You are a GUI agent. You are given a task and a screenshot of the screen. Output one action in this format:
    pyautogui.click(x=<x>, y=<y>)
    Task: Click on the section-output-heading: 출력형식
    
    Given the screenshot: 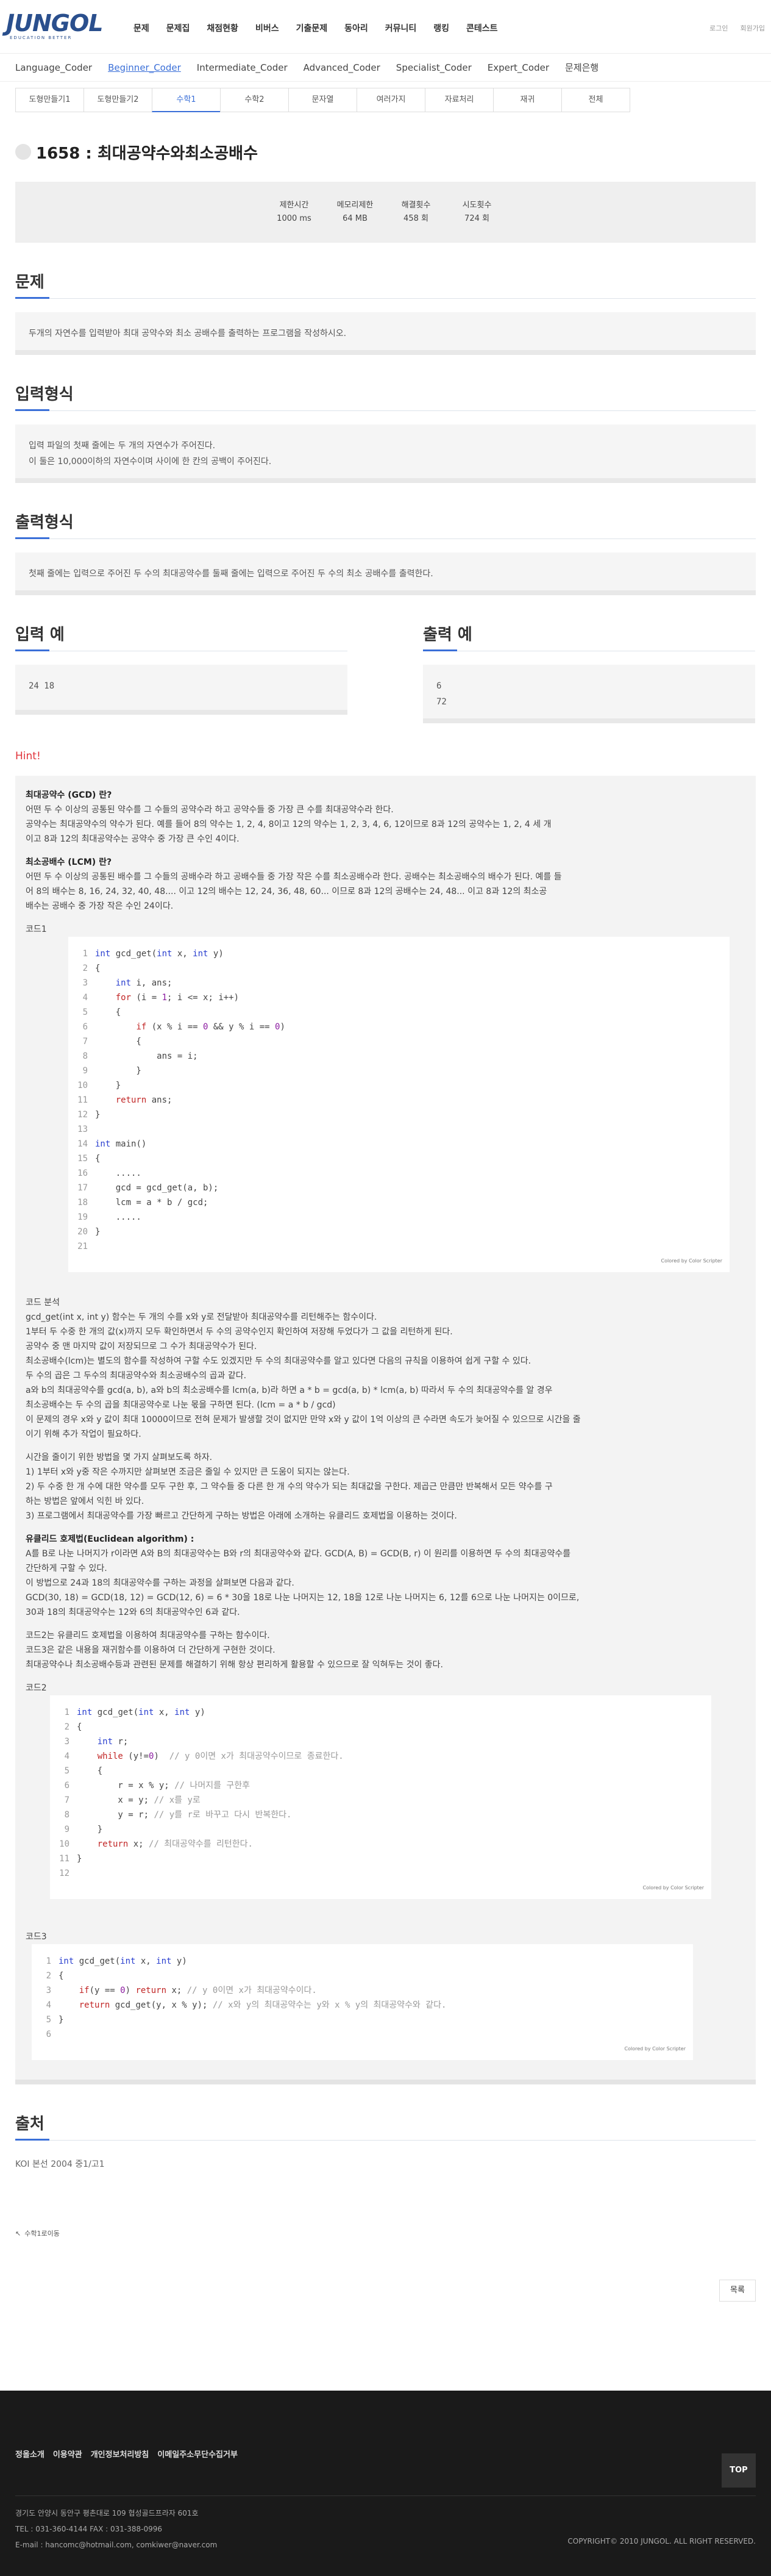 What is the action you would take?
    pyautogui.click(x=385, y=524)
    